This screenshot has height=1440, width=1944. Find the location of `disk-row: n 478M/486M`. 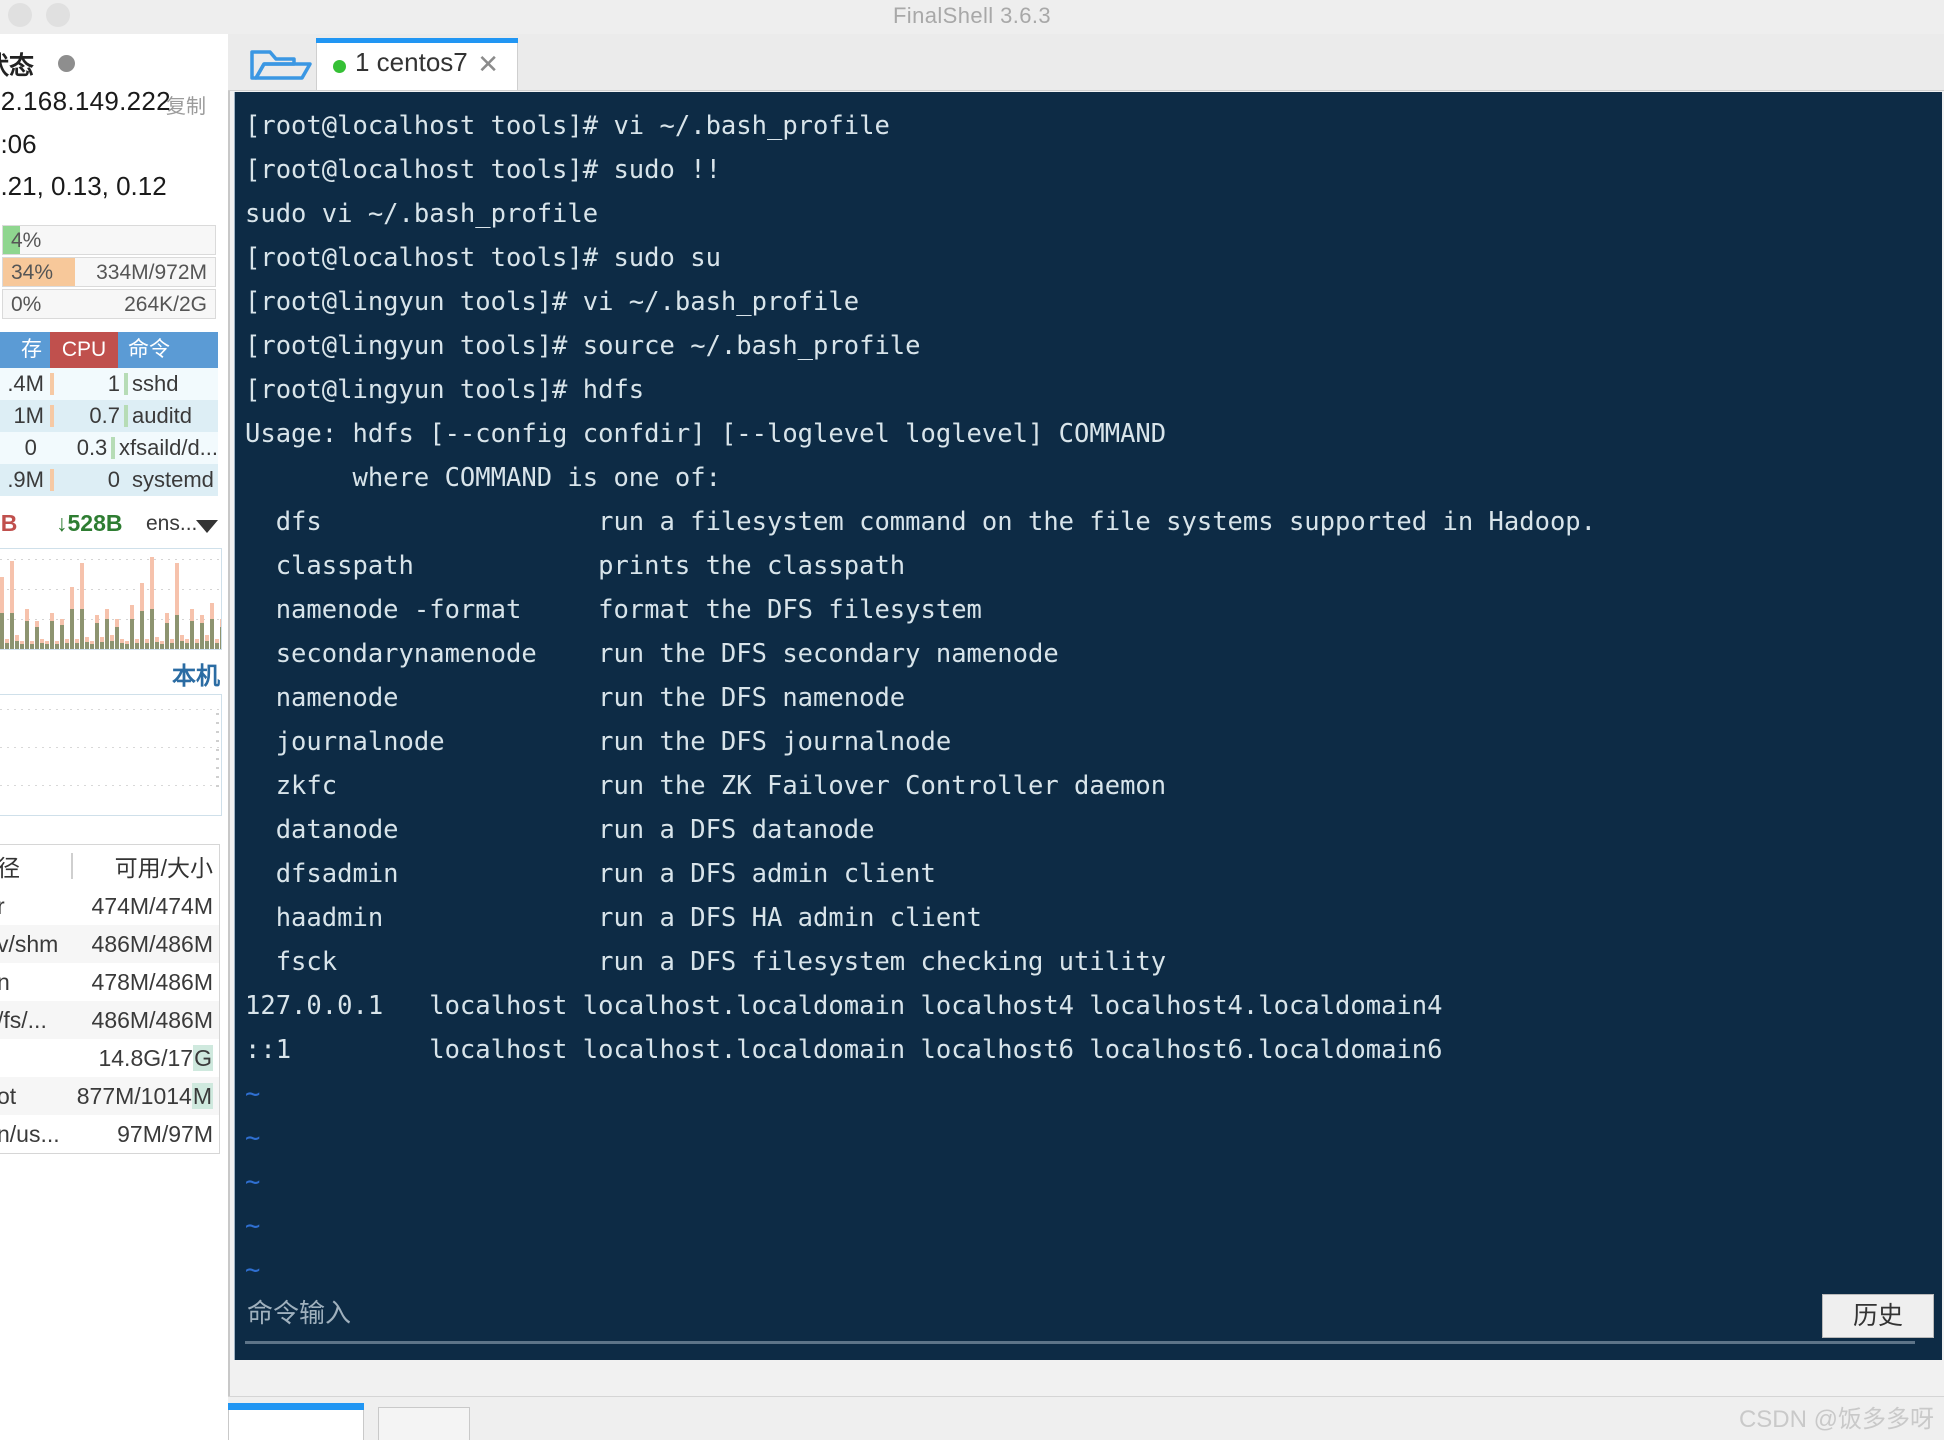

disk-row: n 478M/486M is located at coordinates (109, 982).